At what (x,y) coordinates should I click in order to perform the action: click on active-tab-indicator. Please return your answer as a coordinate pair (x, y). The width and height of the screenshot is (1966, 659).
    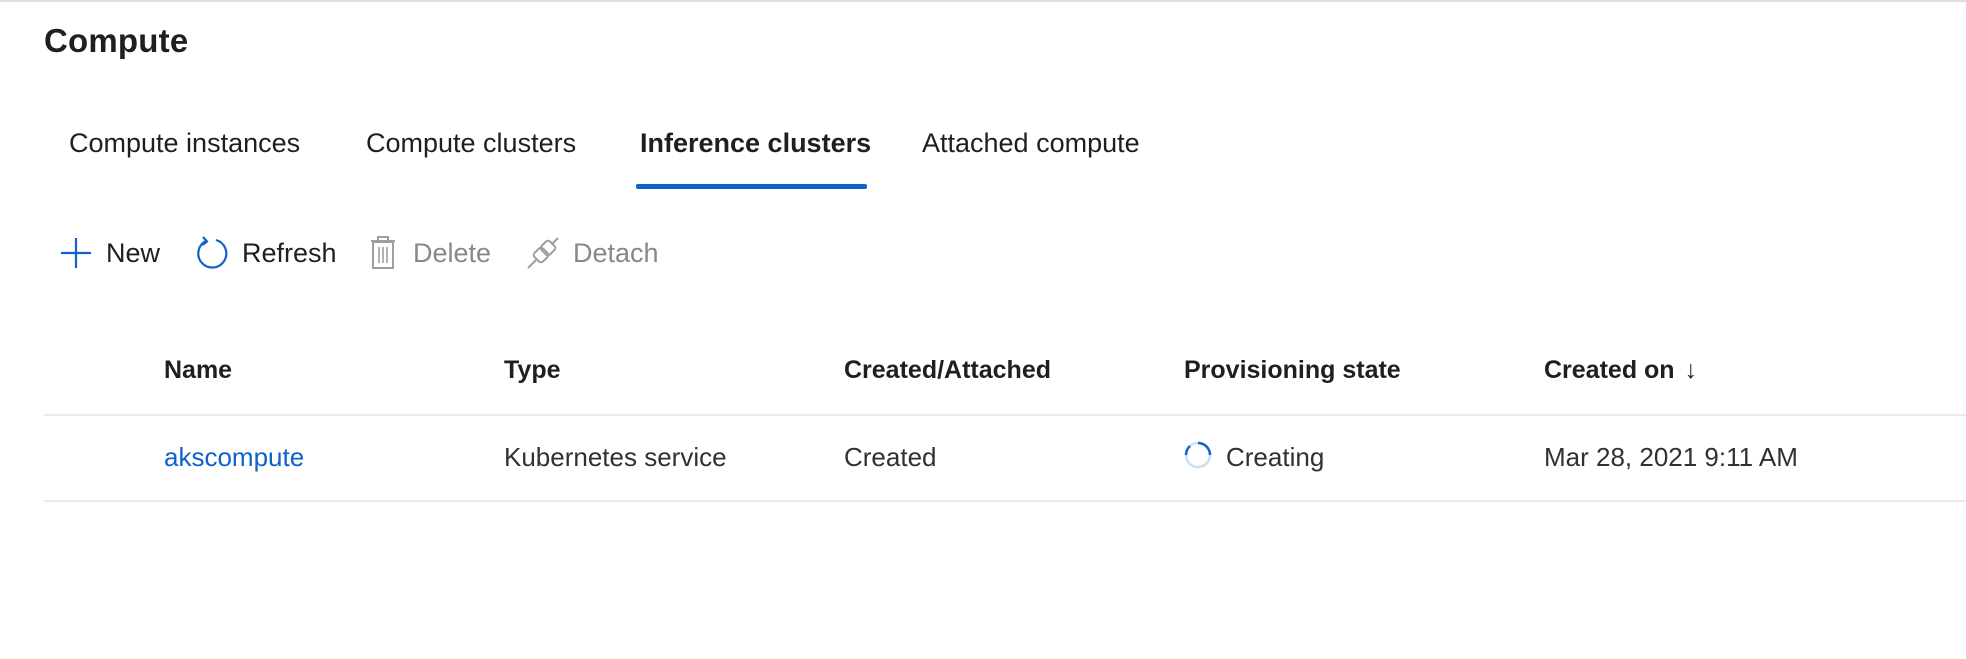
    Looking at the image, I should click on (751, 186).